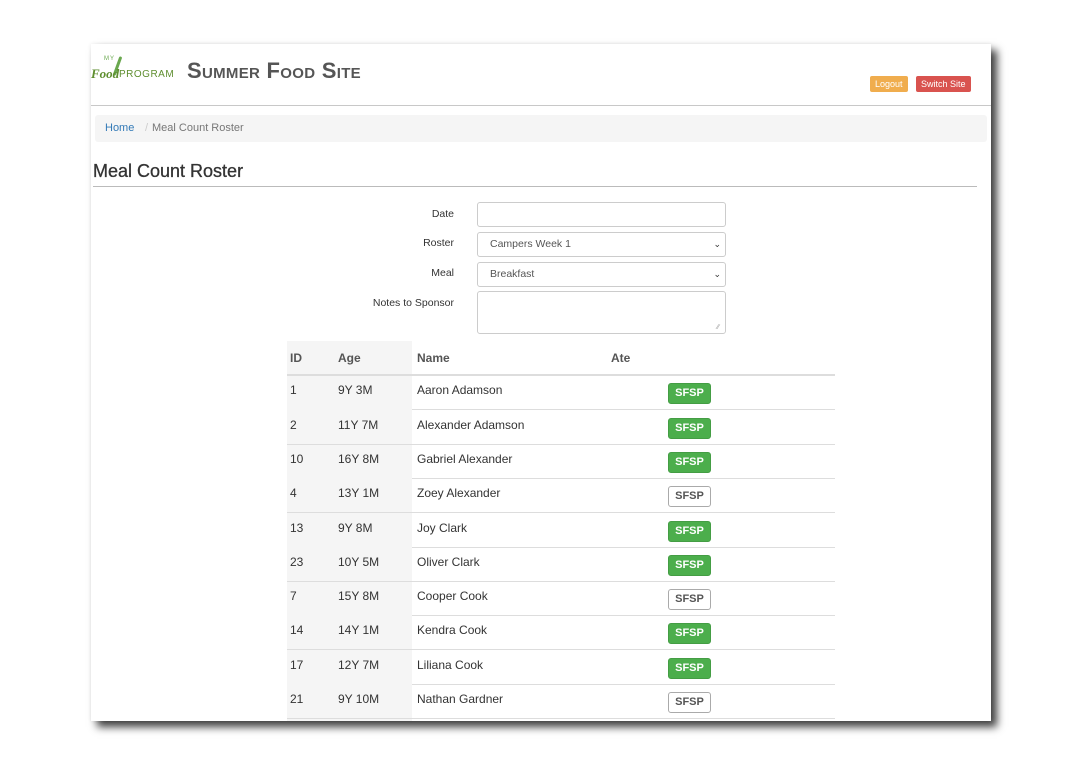  I want to click on logo-food-text: Food, so click(105, 73).